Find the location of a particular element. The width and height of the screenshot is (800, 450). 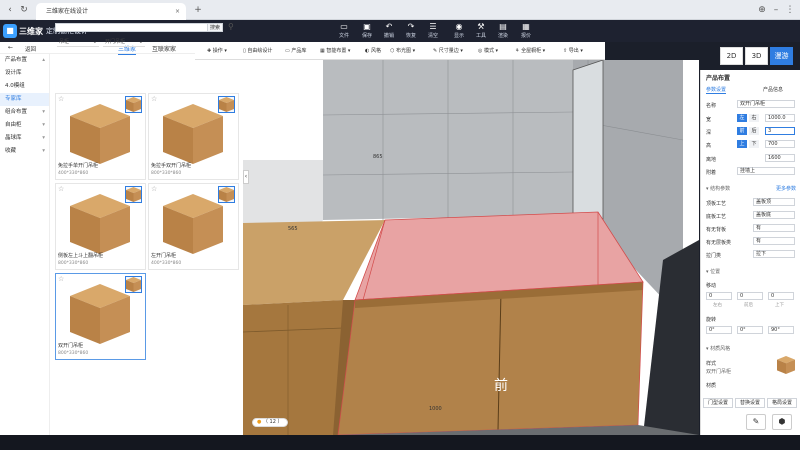

tab-hulian: 互联家家 is located at coordinates (164, 48).